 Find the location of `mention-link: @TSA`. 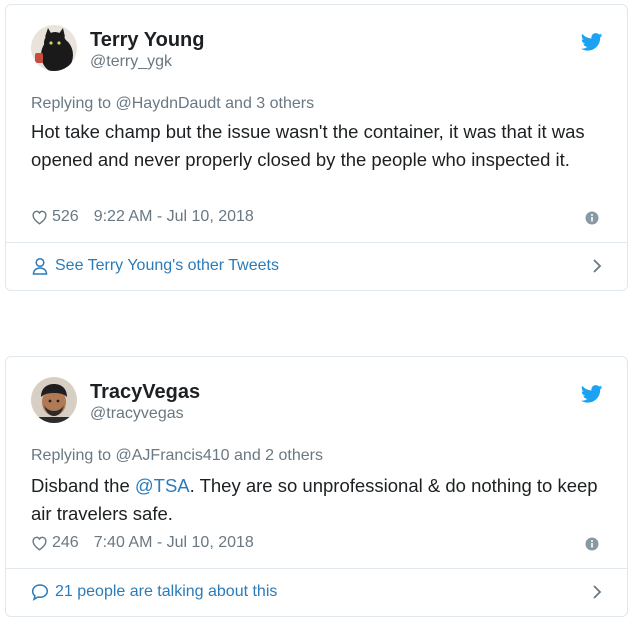

mention-link: @TSA is located at coordinates (162, 485).